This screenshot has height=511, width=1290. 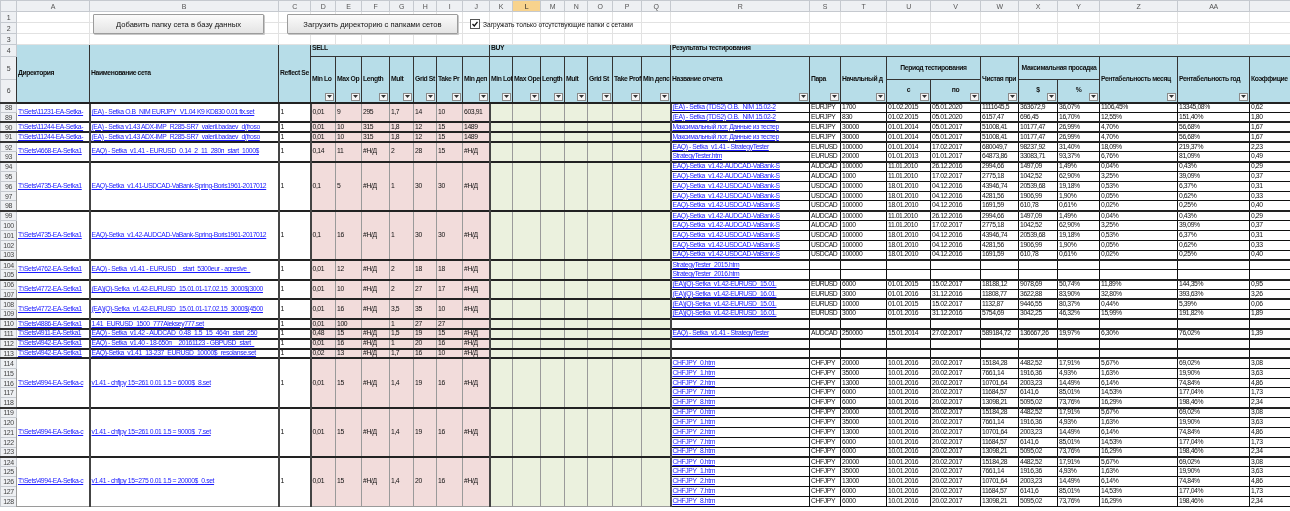 I want to click on check-icon, so click(x=475, y=24).